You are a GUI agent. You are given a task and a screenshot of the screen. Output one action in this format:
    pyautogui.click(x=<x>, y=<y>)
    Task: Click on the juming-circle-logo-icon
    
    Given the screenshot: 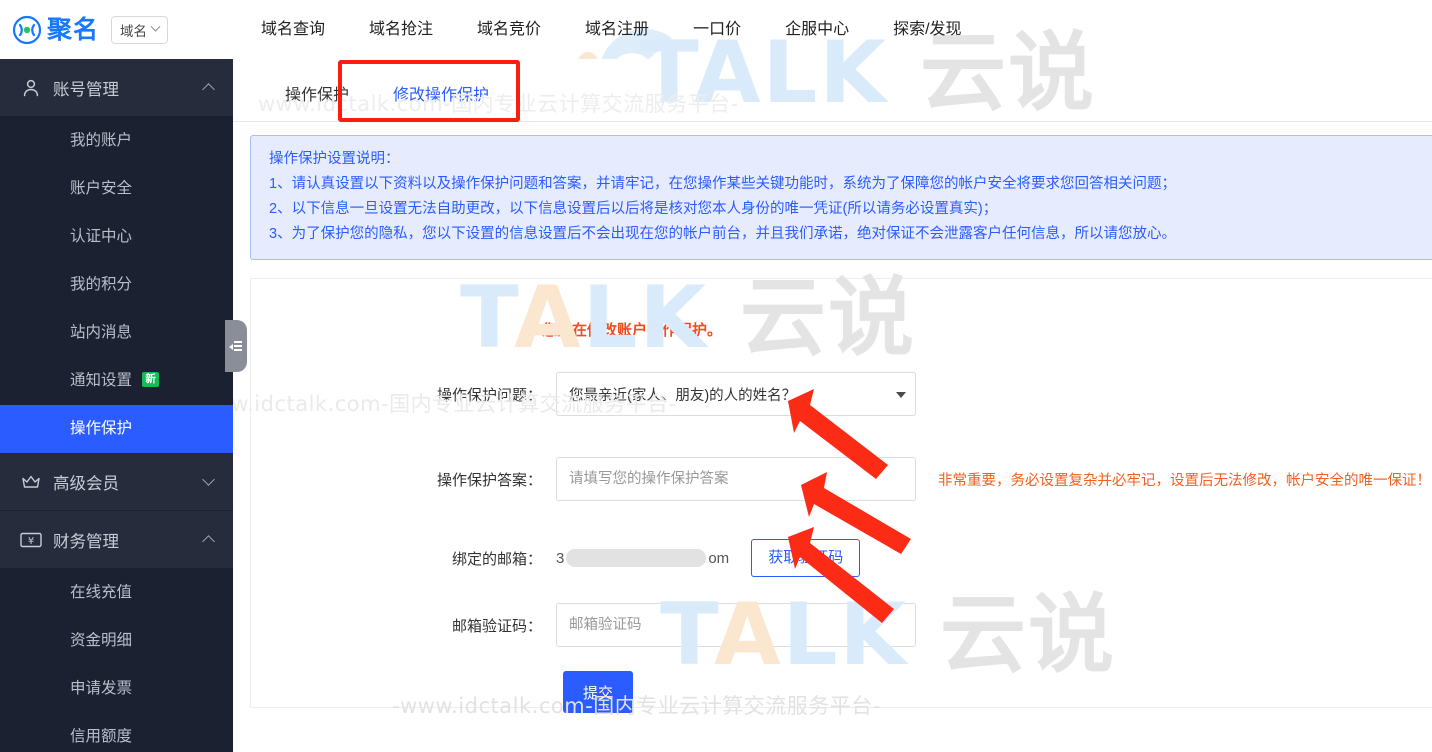 What is the action you would take?
    pyautogui.click(x=27, y=30)
    